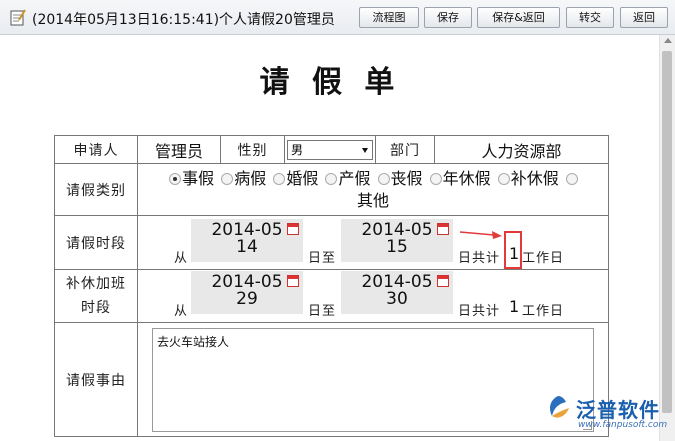  I want to click on gender-select: 男, so click(330, 149).